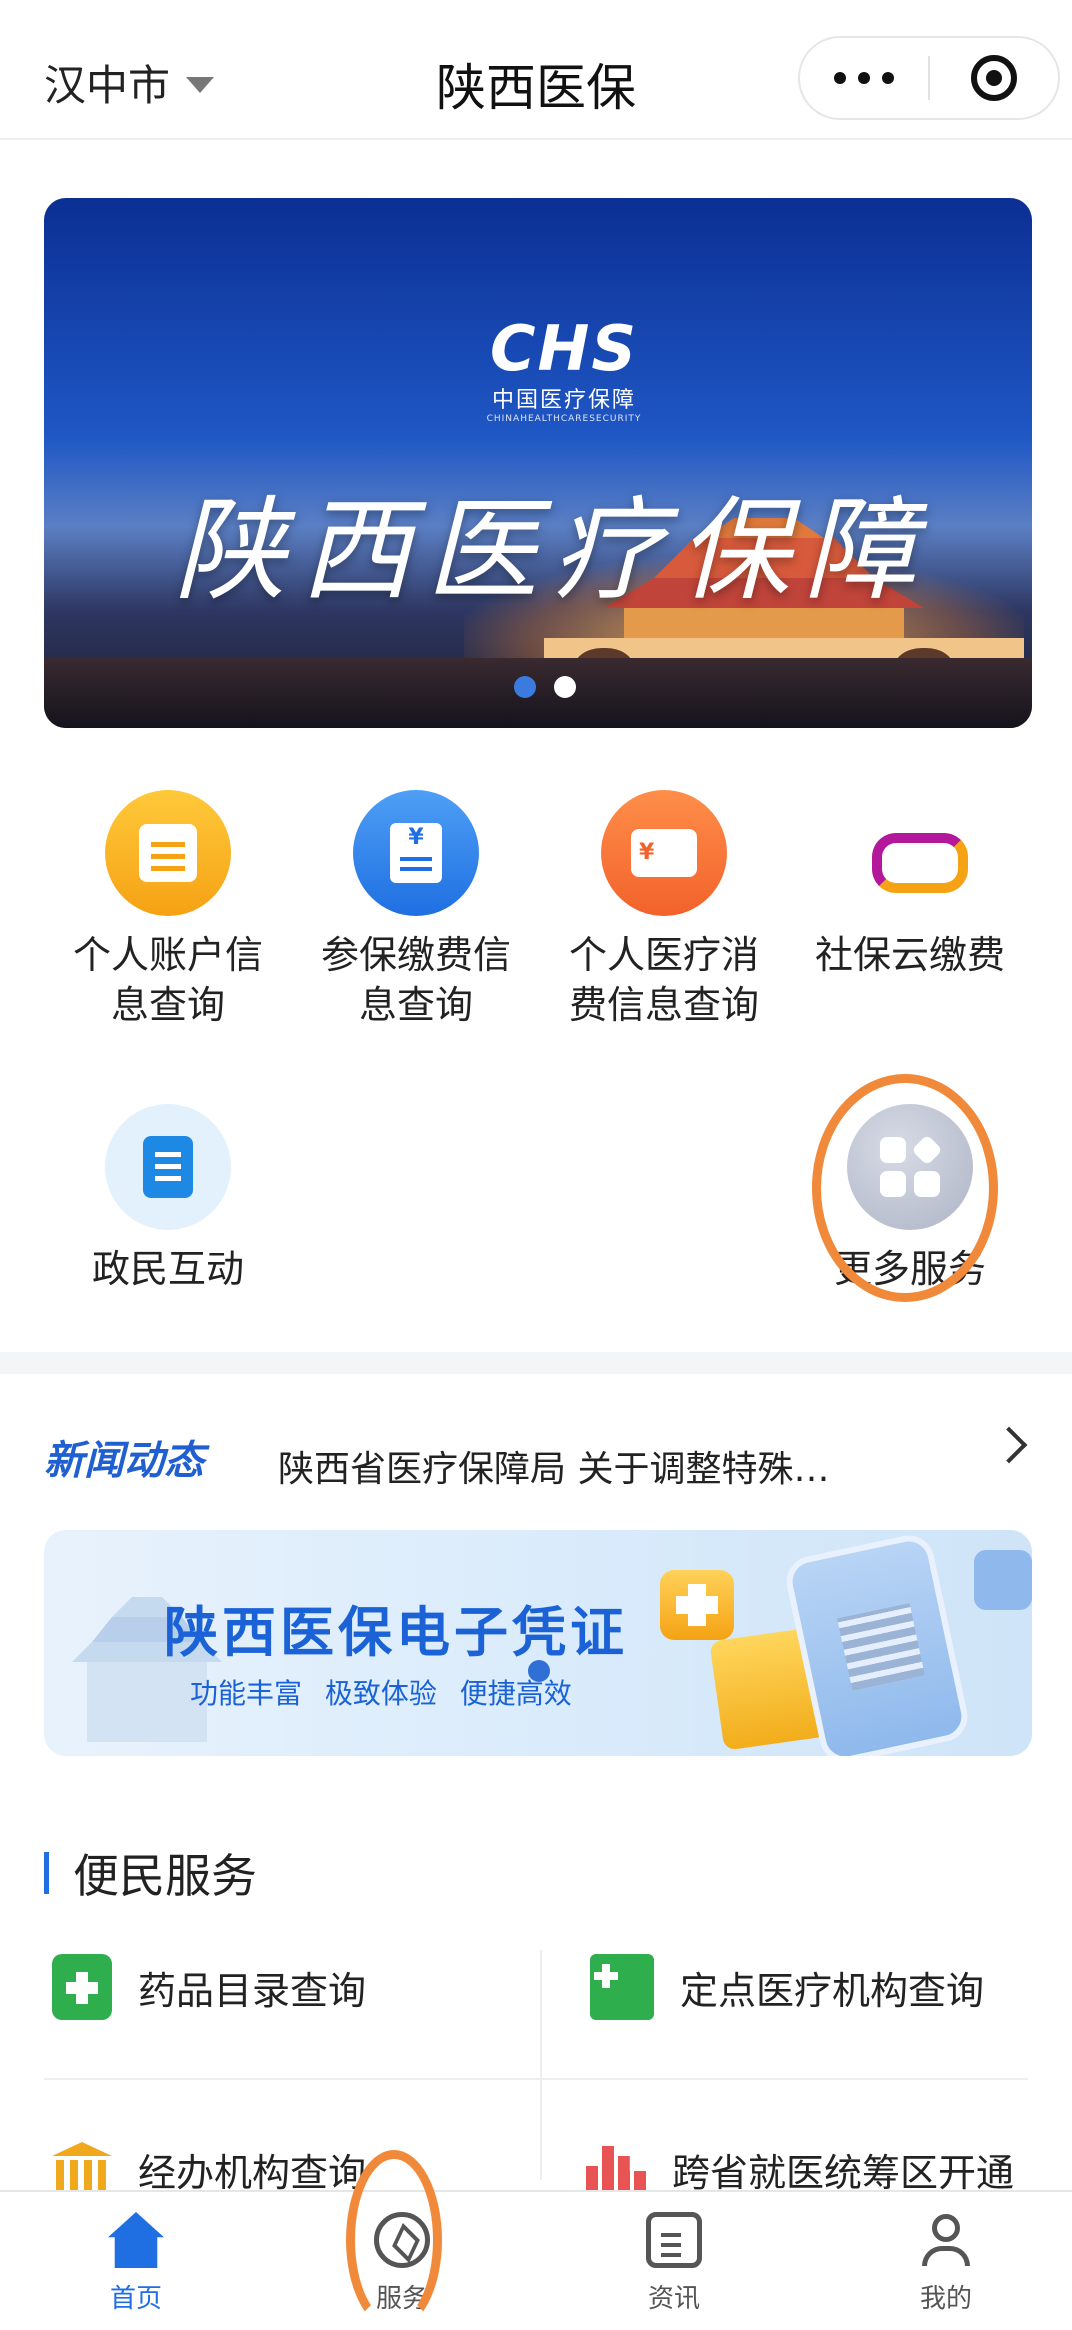 This screenshot has height=2330, width=1072. Describe the element at coordinates (396, 1632) in the screenshot. I see `e-certificate-title: 陕西医保电子凭证` at that location.